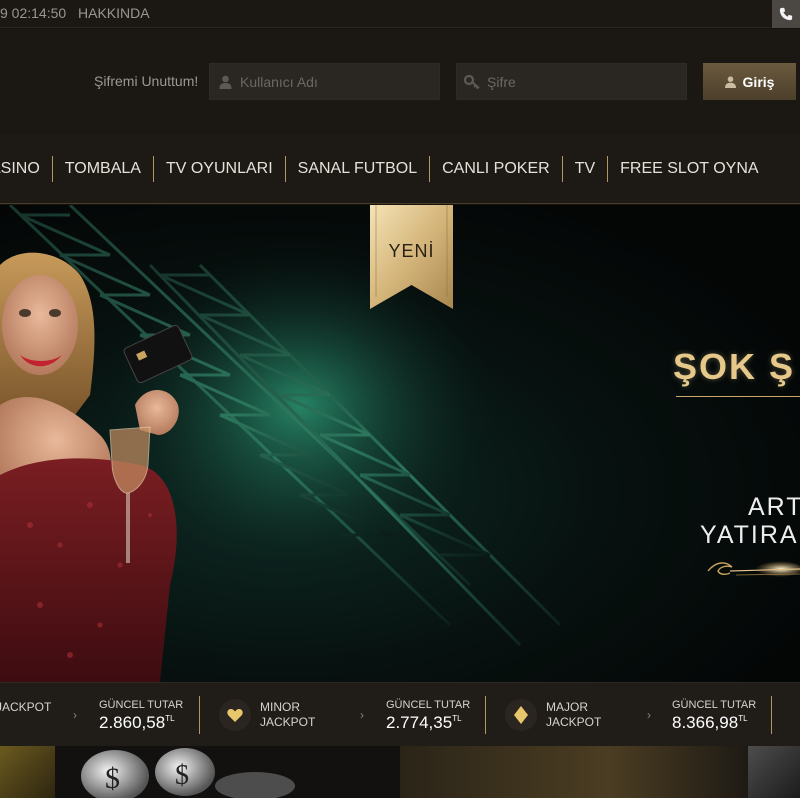  I want to click on jackpot-minor: MINOR JACKPOT › GÜNCEL TUTAR 2.774,35TL, so click(343, 715).